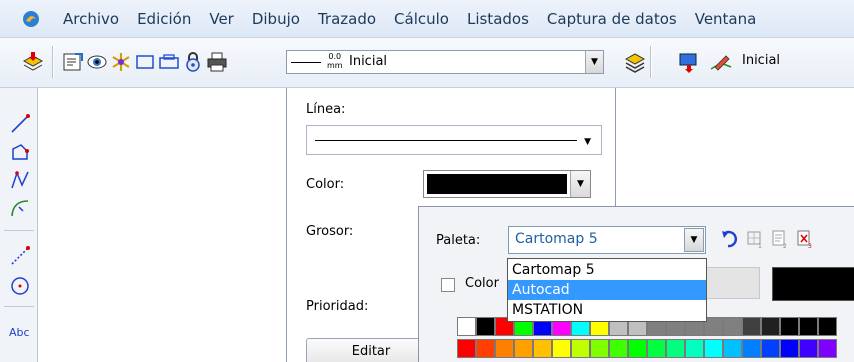  Describe the element at coordinates (276, 19) in the screenshot. I see `menu-dibujo: Dibujo` at that location.